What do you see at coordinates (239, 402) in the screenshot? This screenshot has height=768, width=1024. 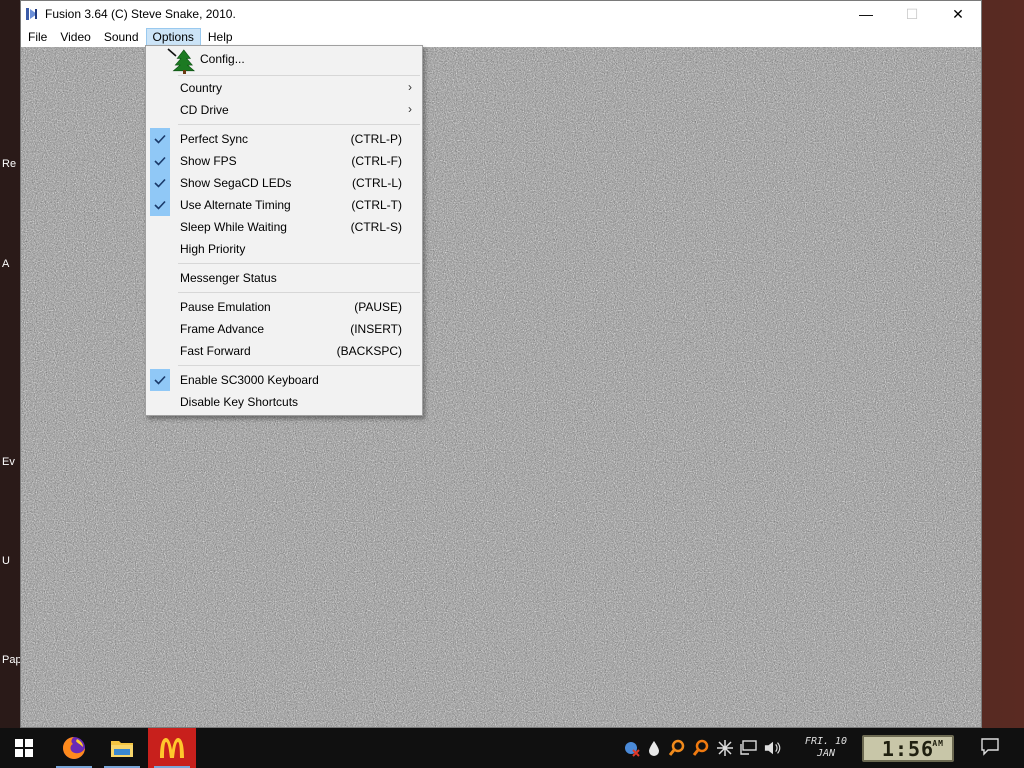 I see `disable-key-shortcuts-label: Disable Key Shortcuts` at bounding box center [239, 402].